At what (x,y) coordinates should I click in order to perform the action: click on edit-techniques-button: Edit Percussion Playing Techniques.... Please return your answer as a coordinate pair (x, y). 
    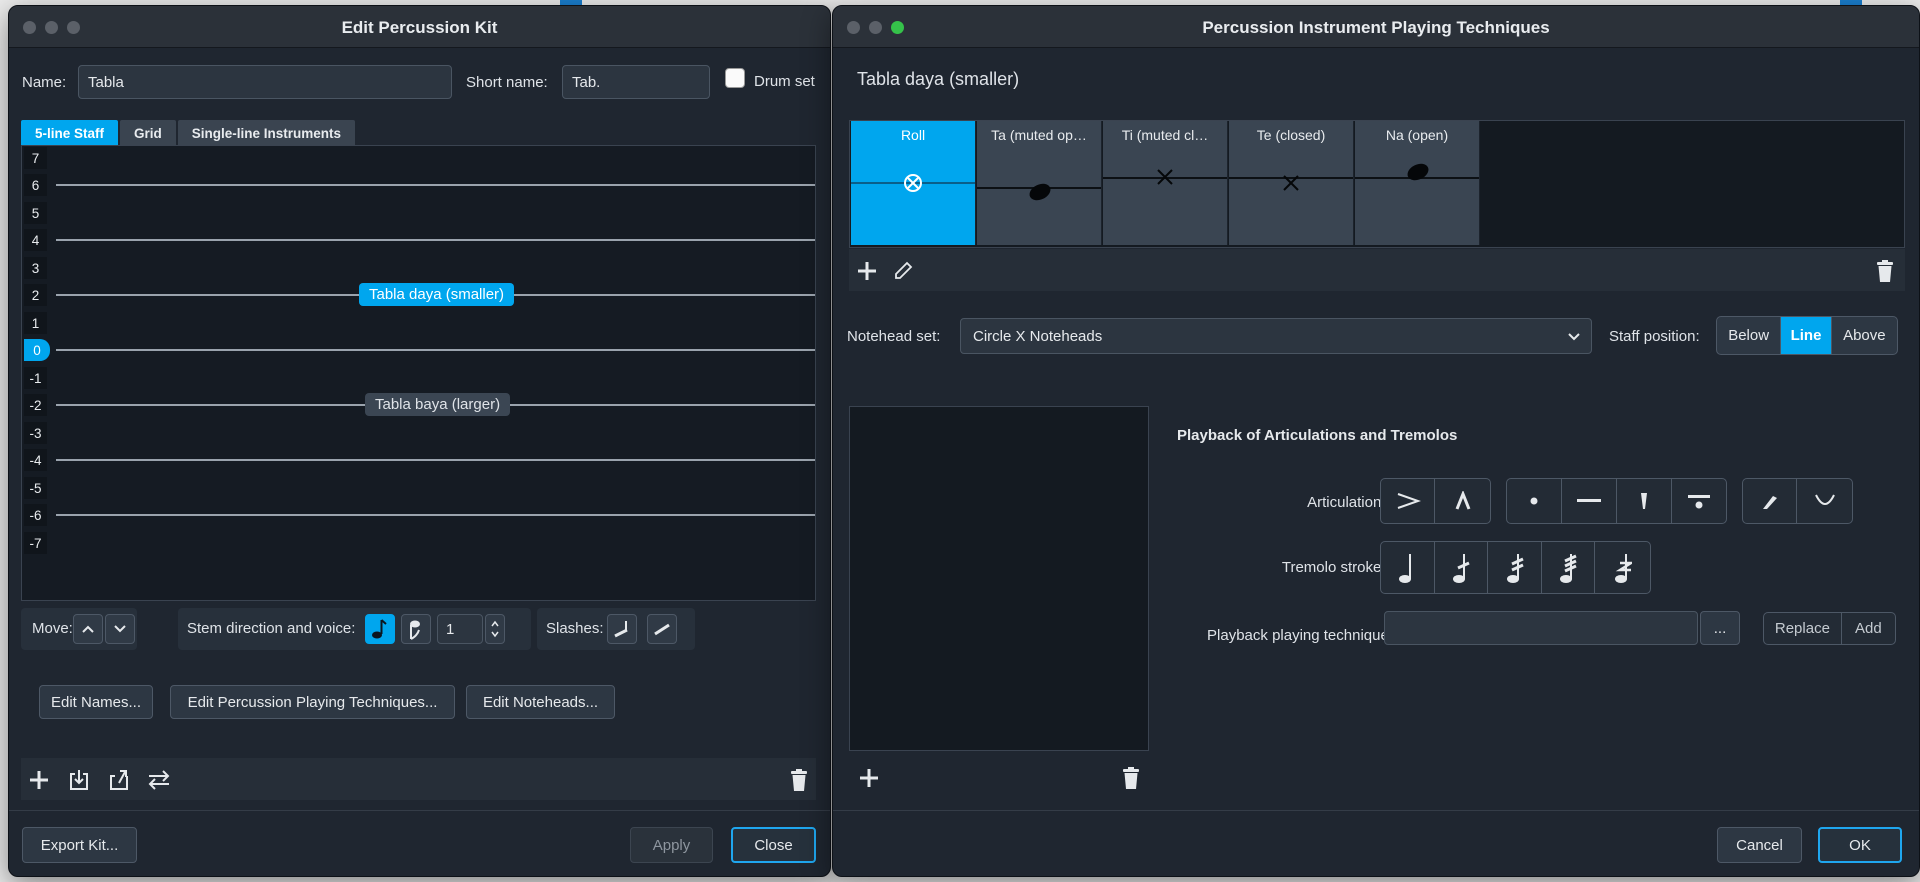
    Looking at the image, I should click on (312, 702).